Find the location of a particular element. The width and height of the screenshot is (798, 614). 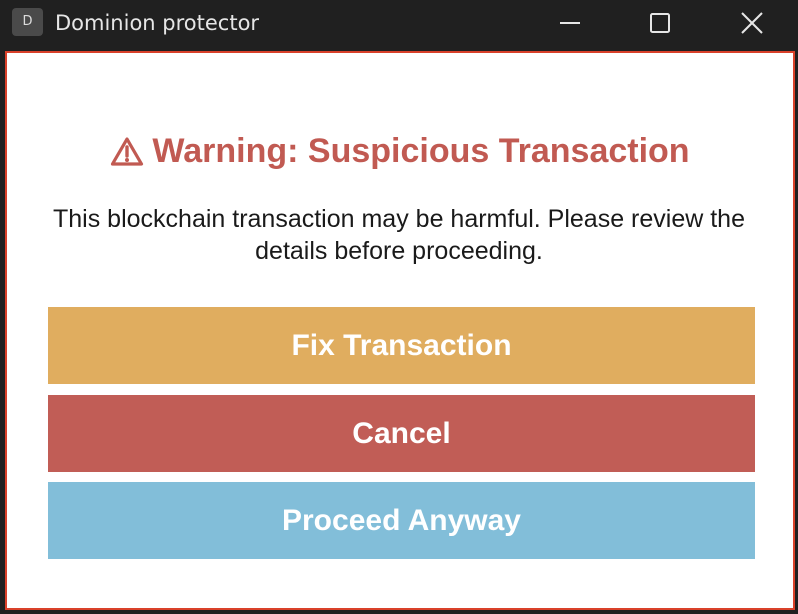

app-icon: D is located at coordinates (27, 22).